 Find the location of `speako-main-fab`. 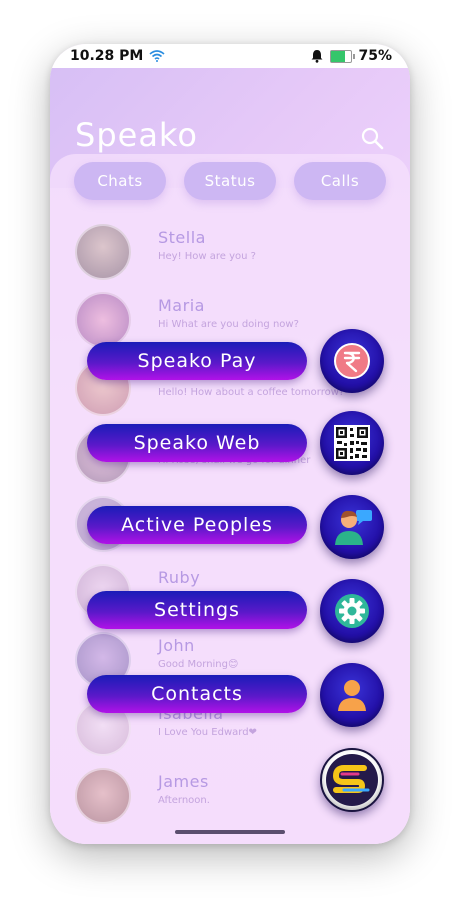

speako-main-fab is located at coordinates (352, 780).